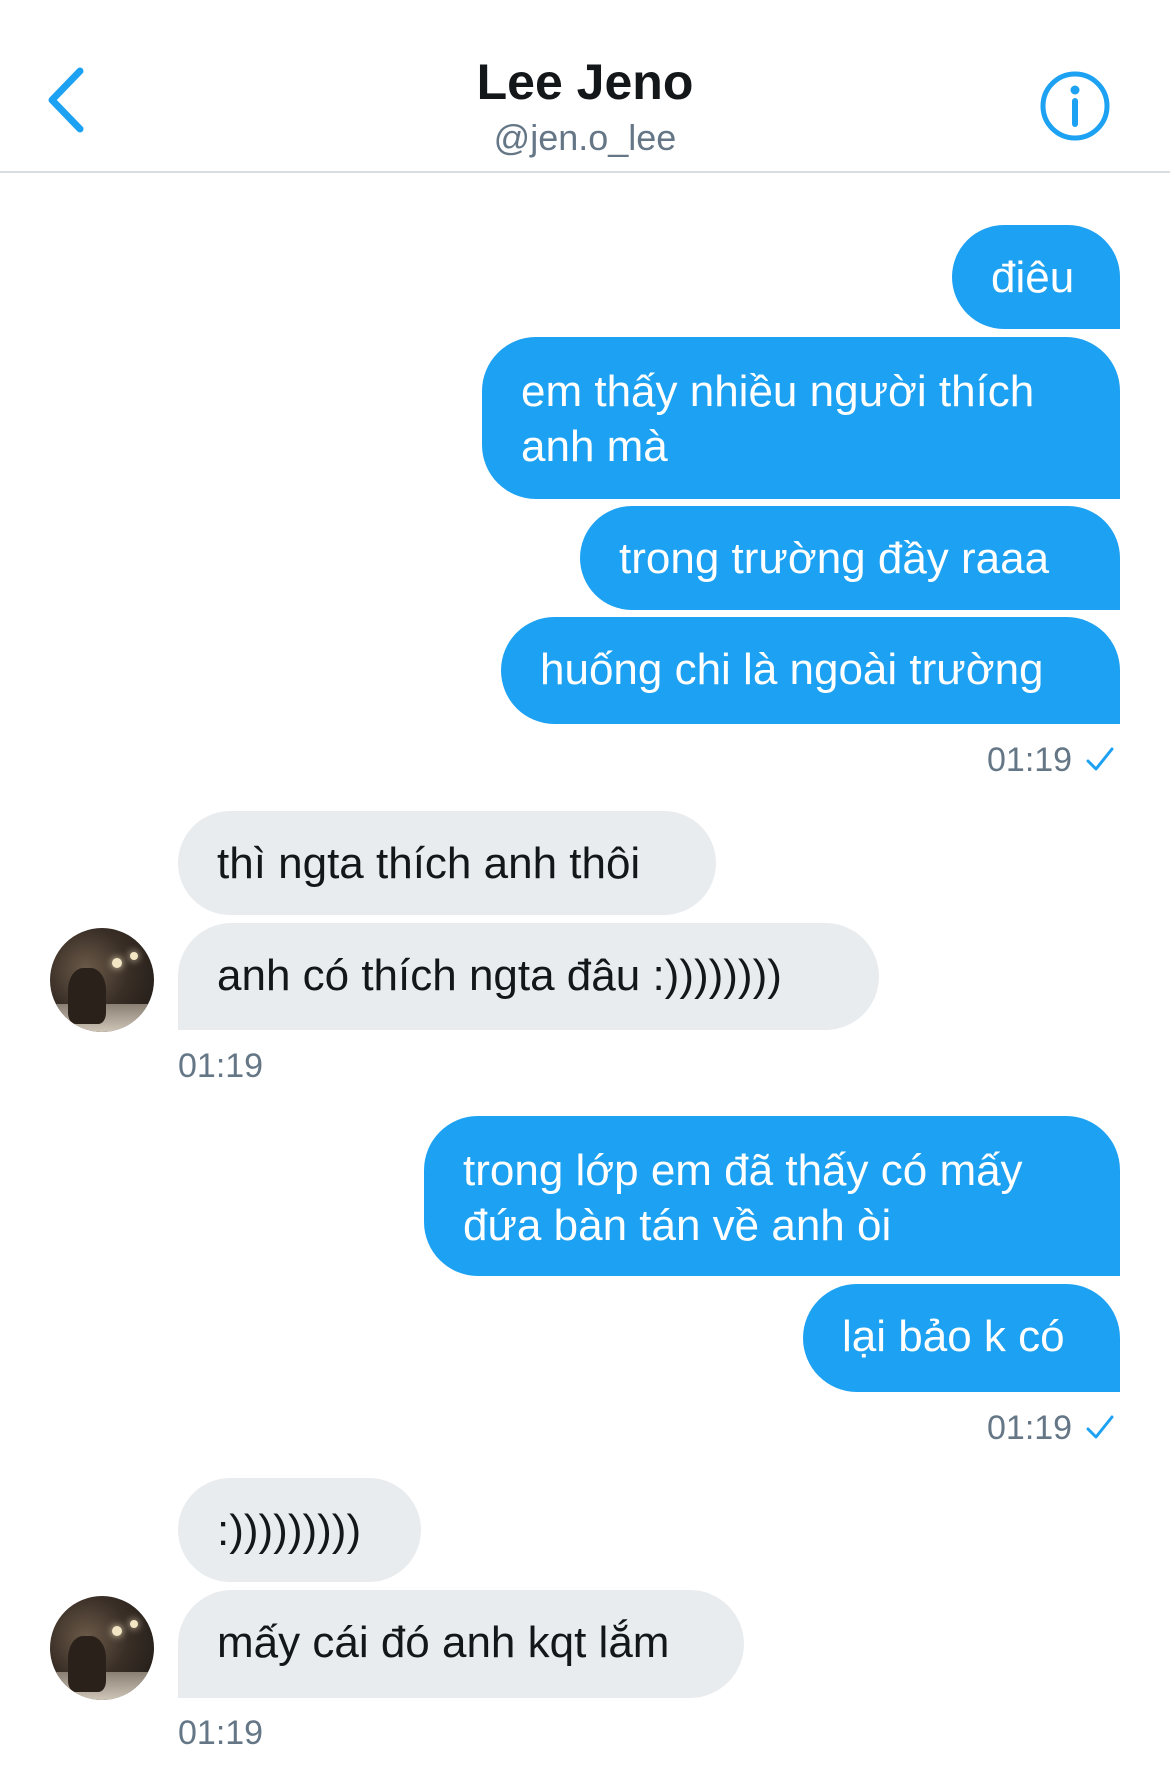  I want to click on received-message-bubble: anh có thích ngta đâu :)))))))), so click(528, 976).